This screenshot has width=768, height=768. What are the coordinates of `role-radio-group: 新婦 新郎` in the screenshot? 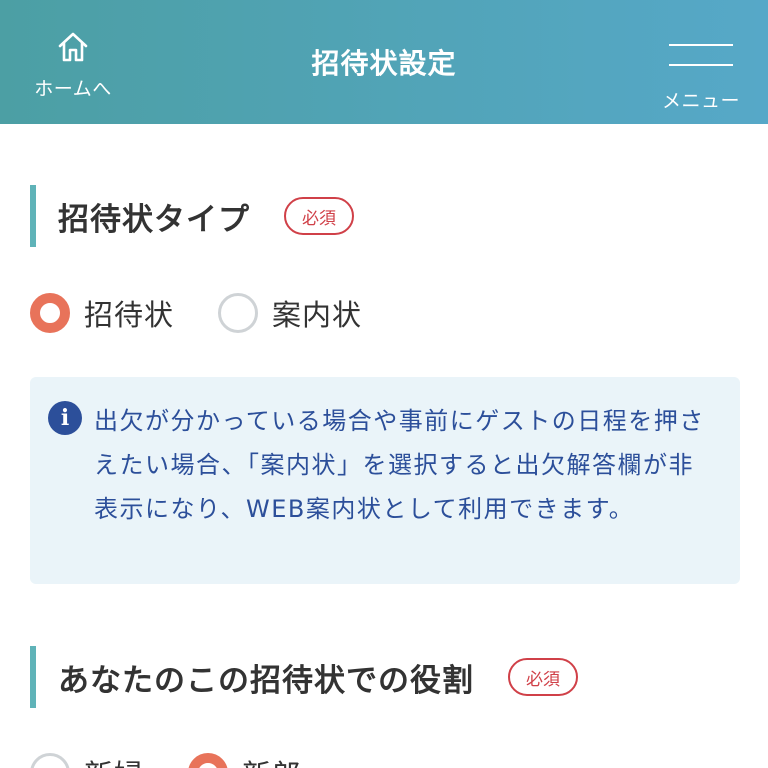 It's located at (188, 760).